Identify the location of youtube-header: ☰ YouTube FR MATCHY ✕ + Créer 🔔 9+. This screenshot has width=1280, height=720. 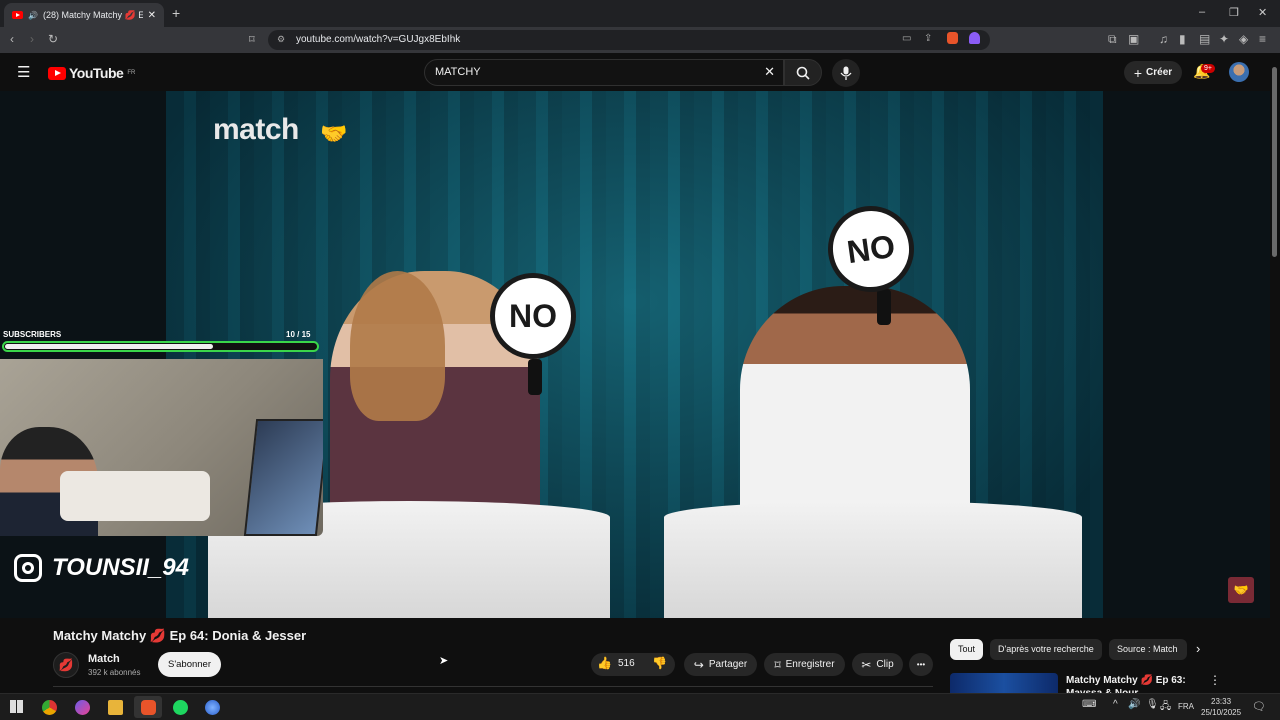
(640, 72).